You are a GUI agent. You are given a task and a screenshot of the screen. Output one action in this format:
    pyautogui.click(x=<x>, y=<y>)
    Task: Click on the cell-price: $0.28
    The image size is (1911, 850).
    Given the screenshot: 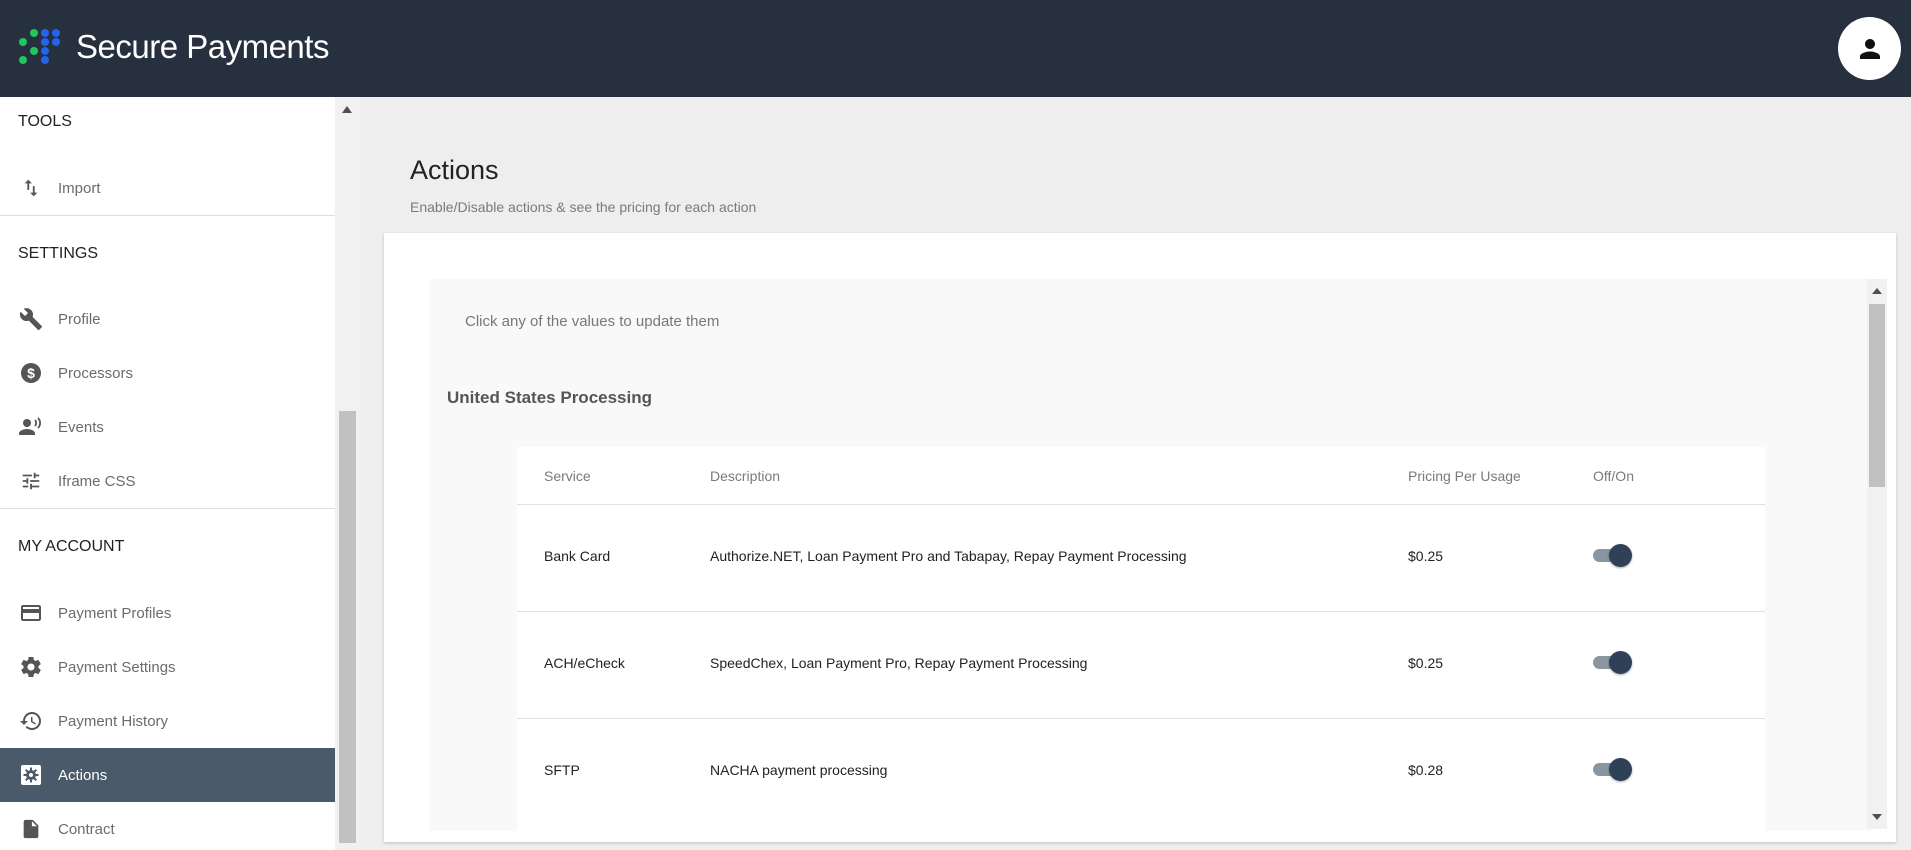 What is the action you would take?
    pyautogui.click(x=1425, y=770)
    